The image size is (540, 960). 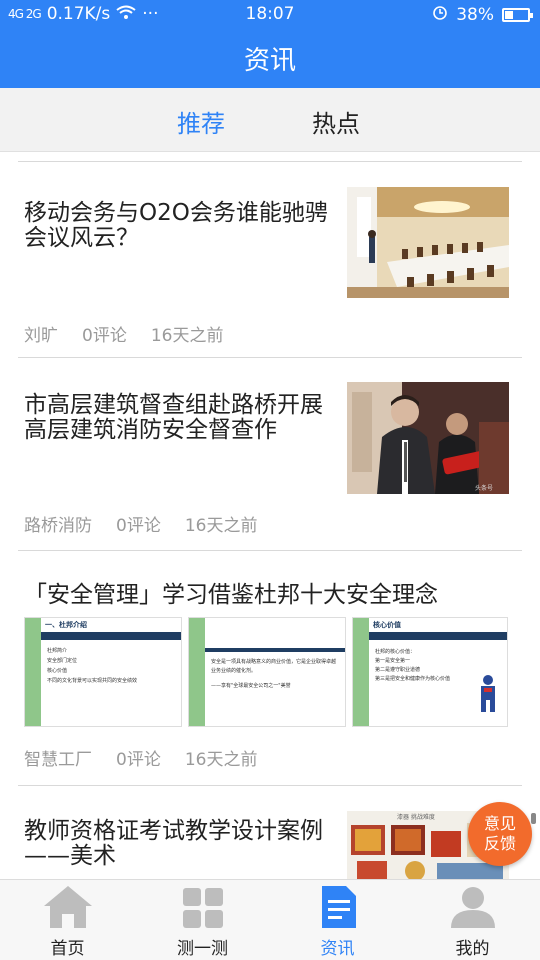 What do you see at coordinates (387, 625) in the screenshot?
I see `slide-heading: 核心价值` at bounding box center [387, 625].